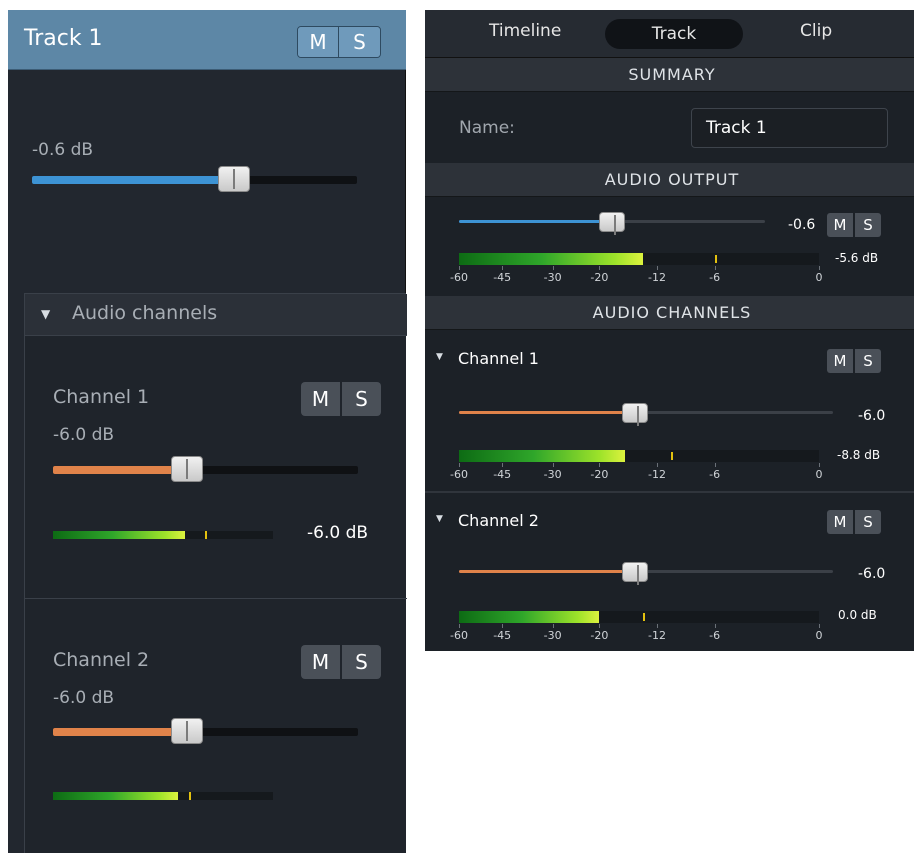  Describe the element at coordinates (318, 42) in the screenshot. I see `mute-button: M` at that location.